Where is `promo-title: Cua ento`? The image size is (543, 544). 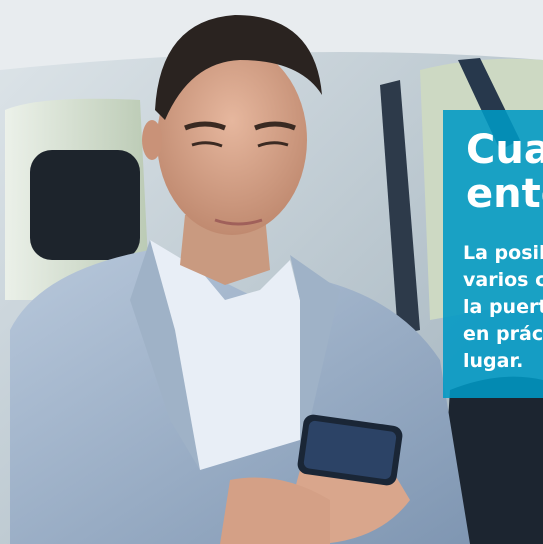
promo-title: Cua ento is located at coordinates (504, 172).